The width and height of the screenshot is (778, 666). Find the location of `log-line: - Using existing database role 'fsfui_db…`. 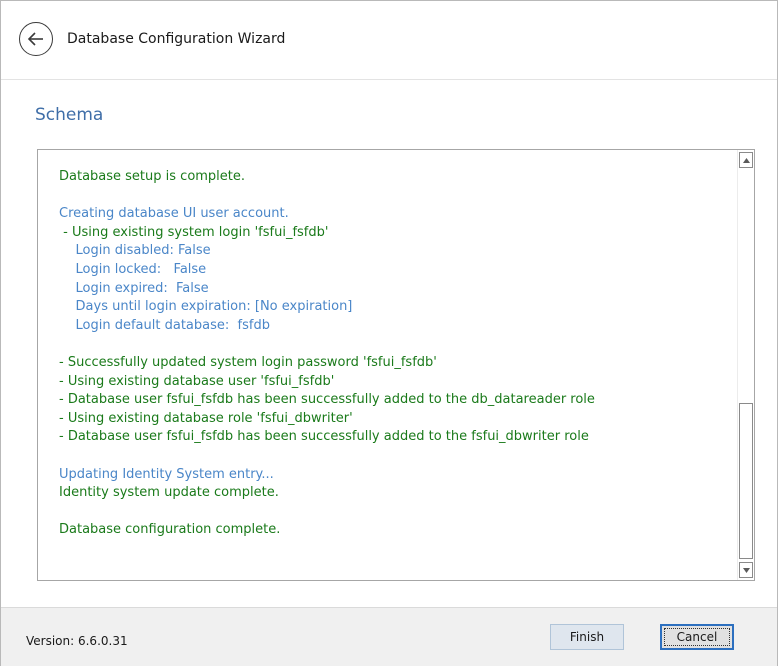

log-line: - Using existing database role 'fsfui_db… is located at coordinates (206, 418).